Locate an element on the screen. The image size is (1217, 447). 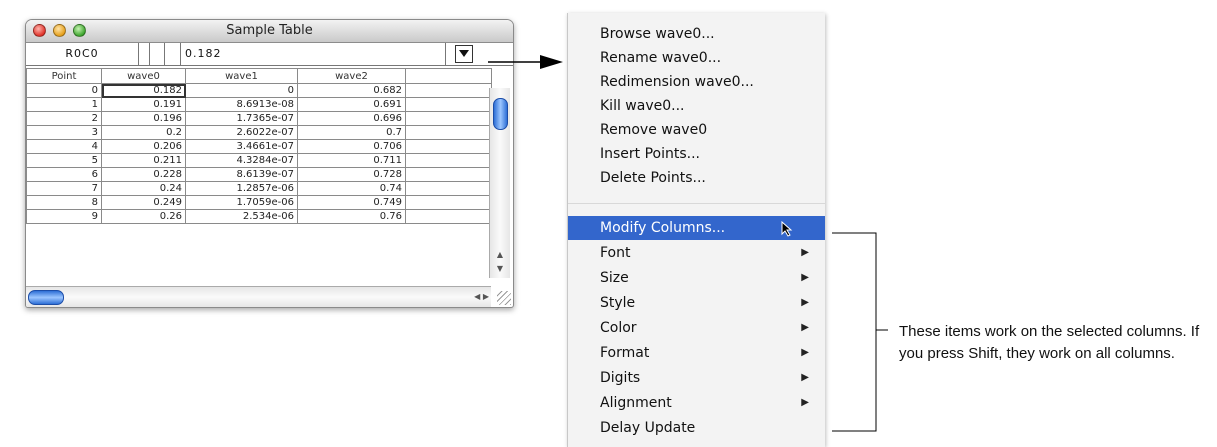
wave1-cell: 2.534e-06 is located at coordinates (241, 216).